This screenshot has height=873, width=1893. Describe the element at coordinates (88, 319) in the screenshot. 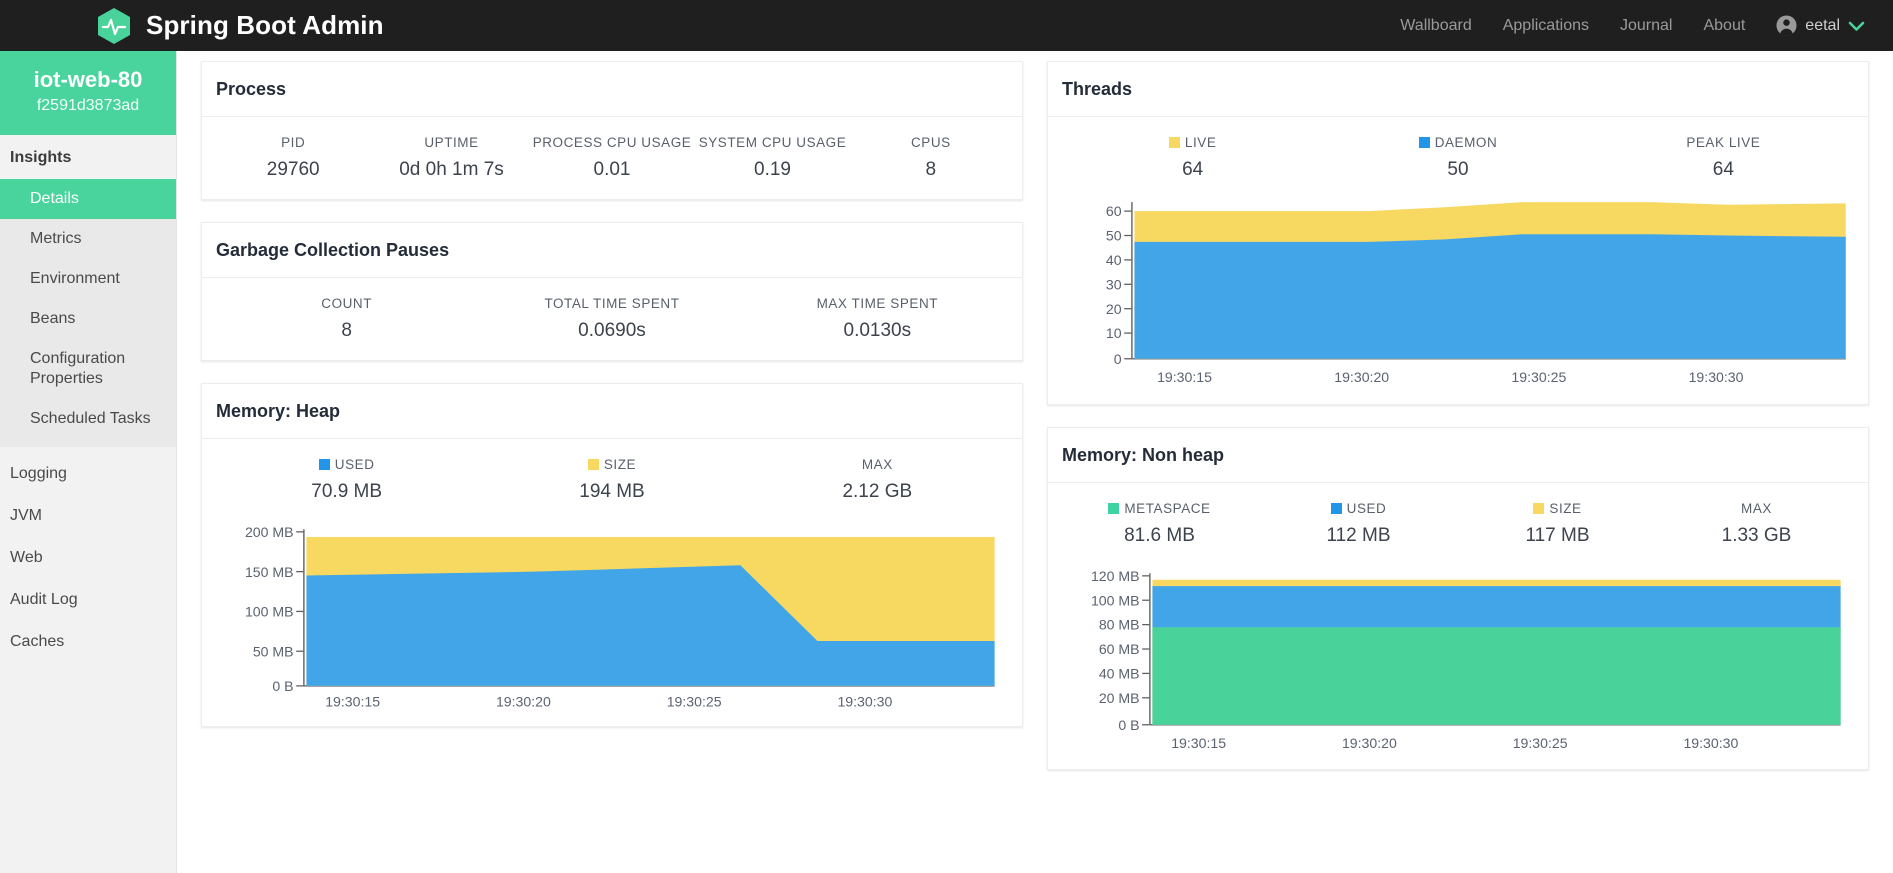

I see `sidebar-item-beans: Beans` at that location.